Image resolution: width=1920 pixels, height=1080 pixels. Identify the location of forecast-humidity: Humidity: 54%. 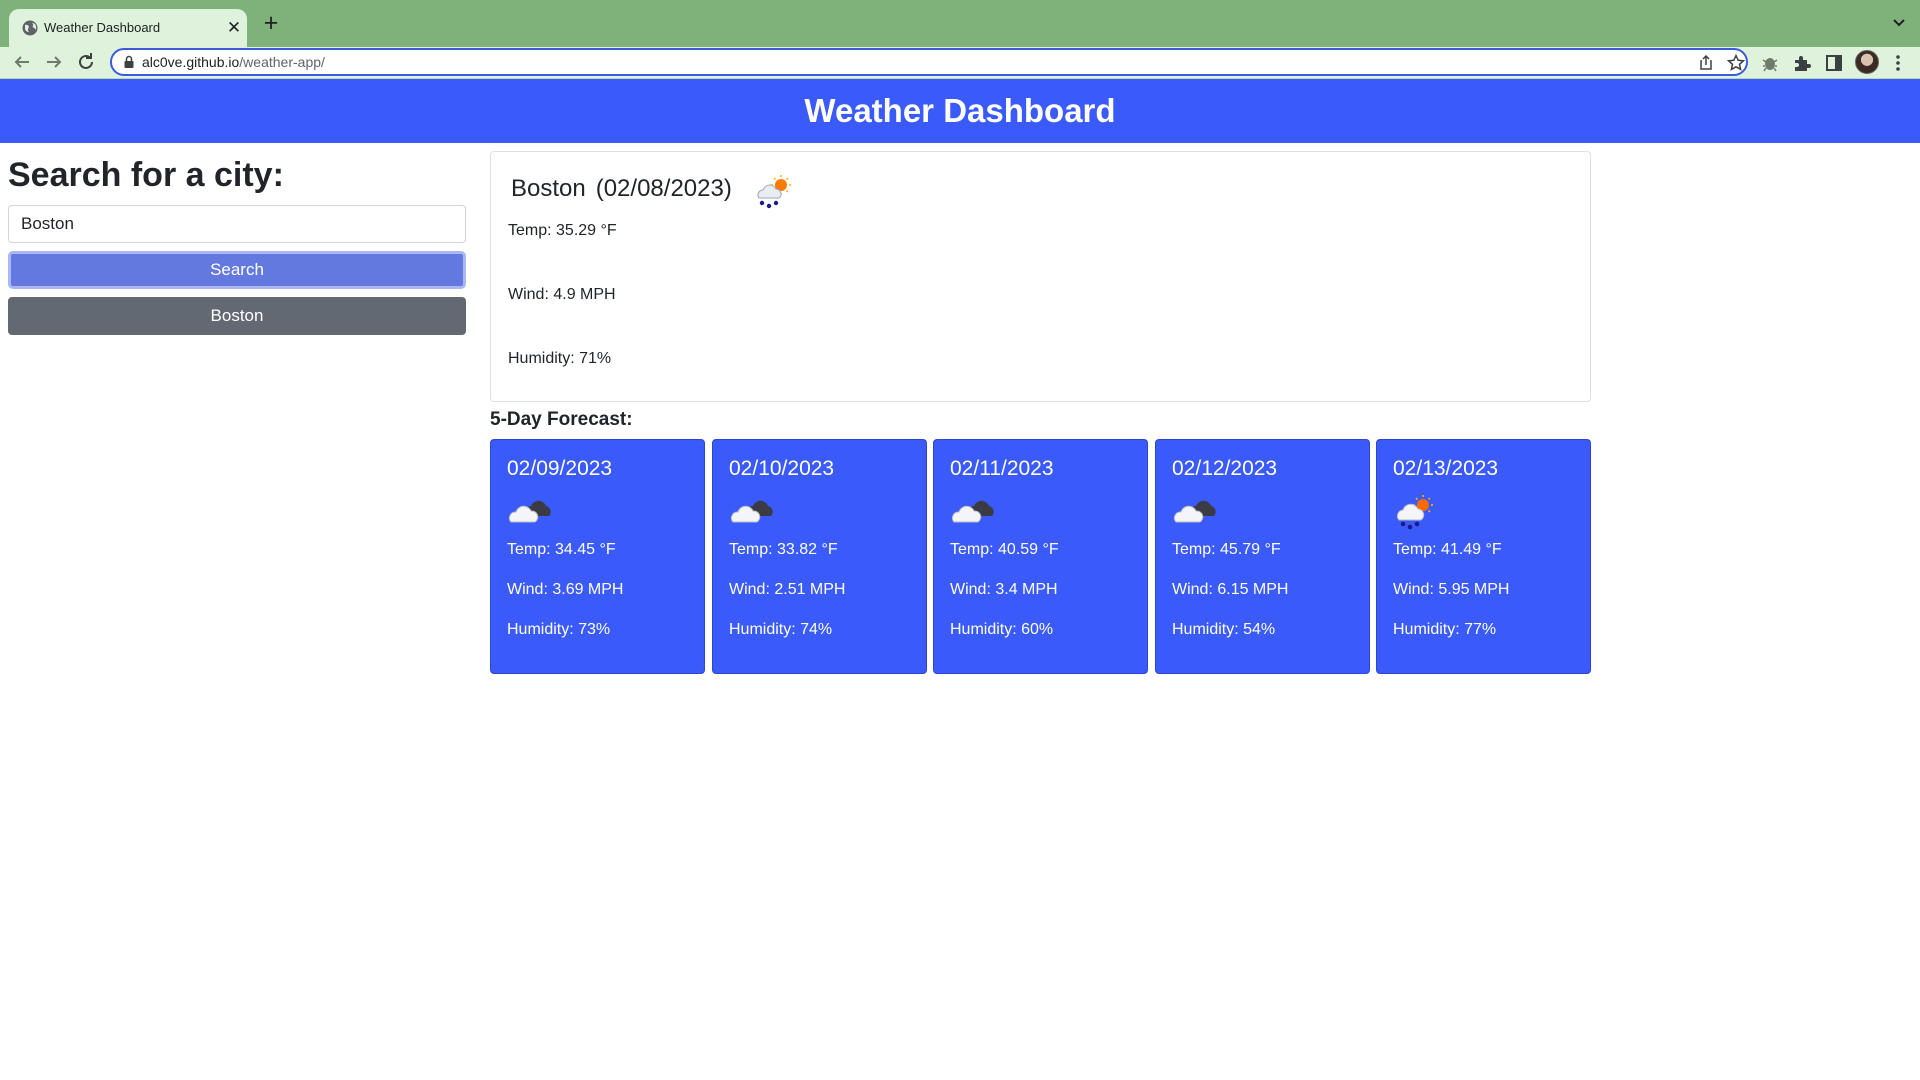
(1224, 629).